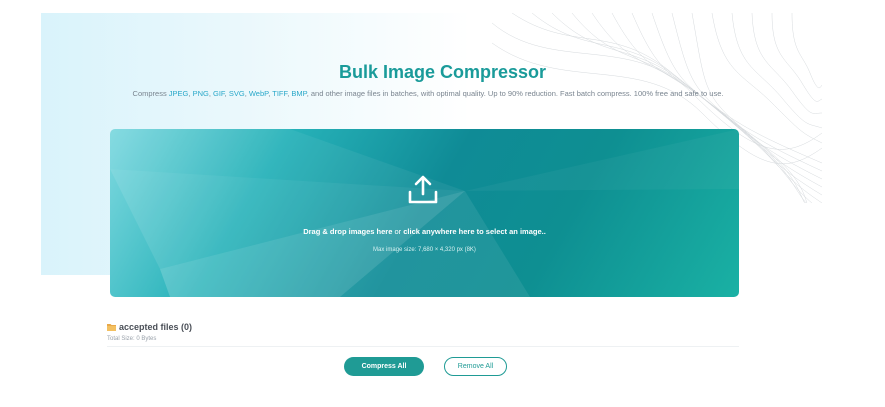 The height and width of the screenshot is (407, 885). I want to click on max-image-size-label: Max image size: 7,680 × 4,320 px (8K), so click(424, 250).